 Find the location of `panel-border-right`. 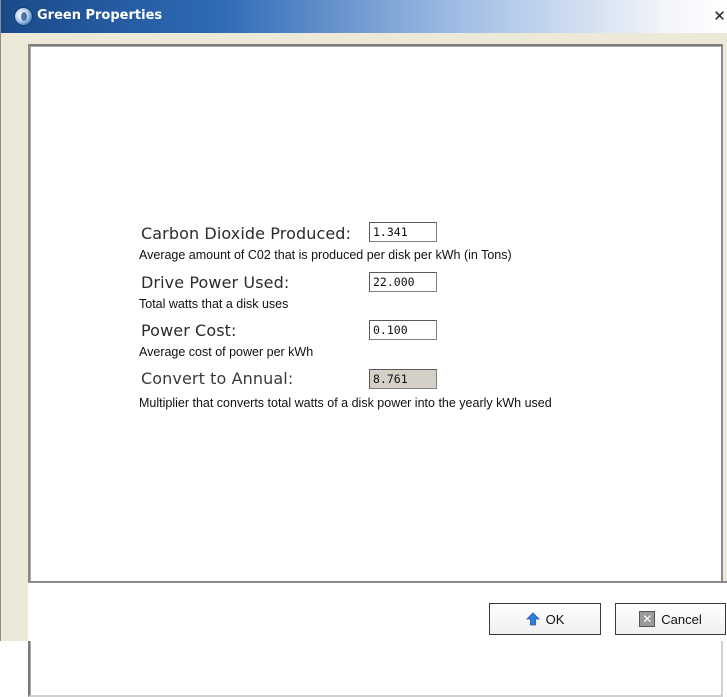

panel-border-right is located at coordinates (722, 313).